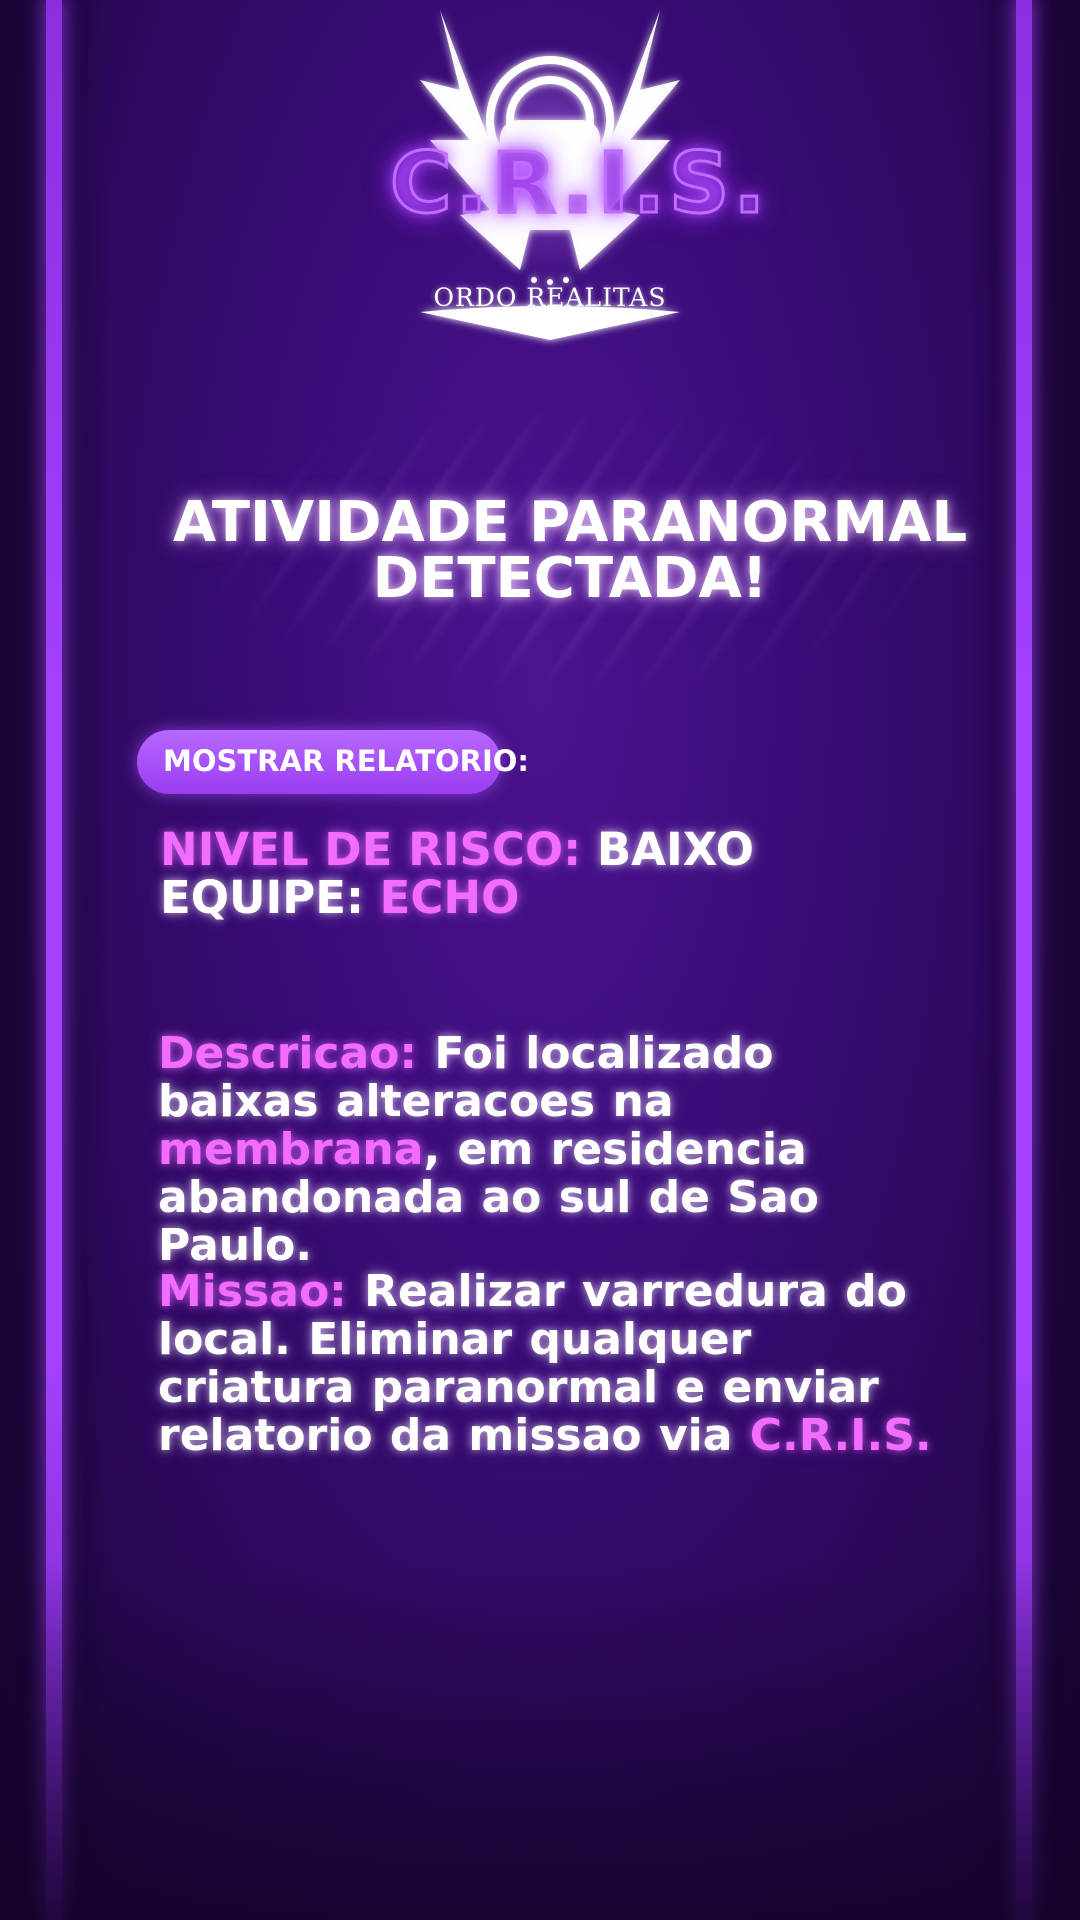 The image size is (1080, 1920). Describe the element at coordinates (668, 849) in the screenshot. I see `risk-level-value: BAIXO` at that location.